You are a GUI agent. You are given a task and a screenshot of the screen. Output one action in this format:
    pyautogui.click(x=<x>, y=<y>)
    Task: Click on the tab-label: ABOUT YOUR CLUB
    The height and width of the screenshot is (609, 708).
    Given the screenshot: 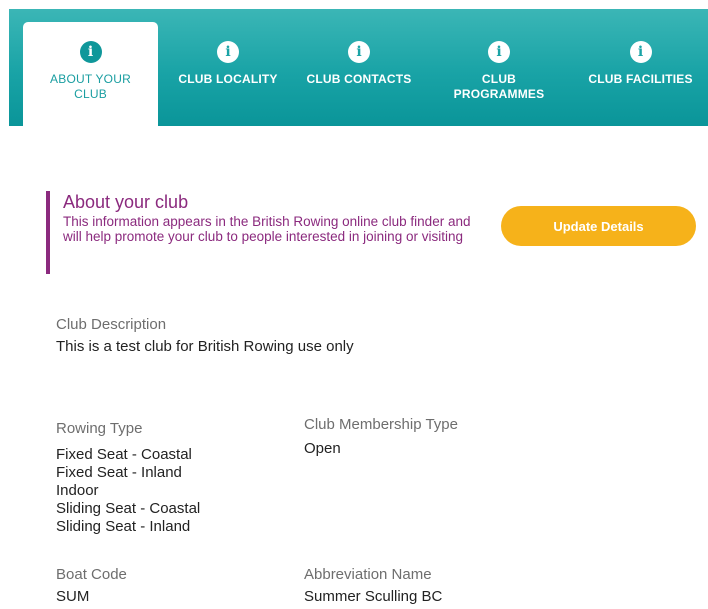 What is the action you would take?
    pyautogui.click(x=90, y=86)
    